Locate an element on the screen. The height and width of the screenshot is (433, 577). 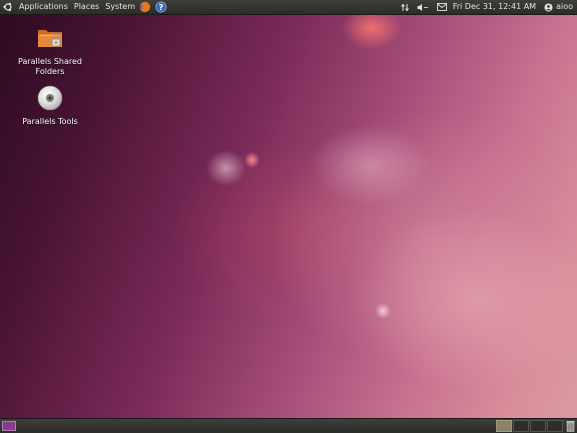
applications-menu: Applications is located at coordinates (43, 7).